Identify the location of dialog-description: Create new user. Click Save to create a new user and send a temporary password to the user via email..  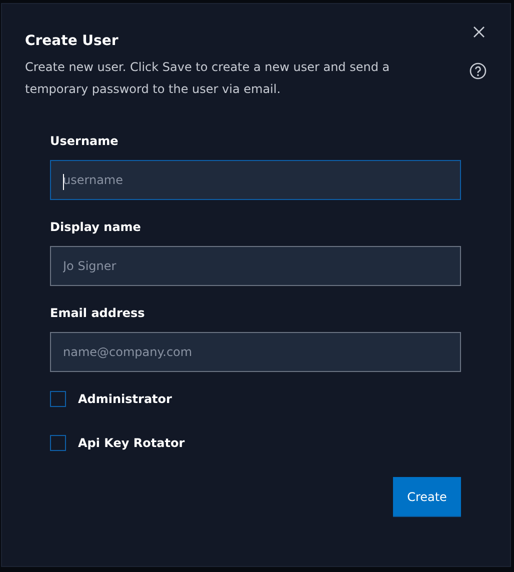
(208, 78).